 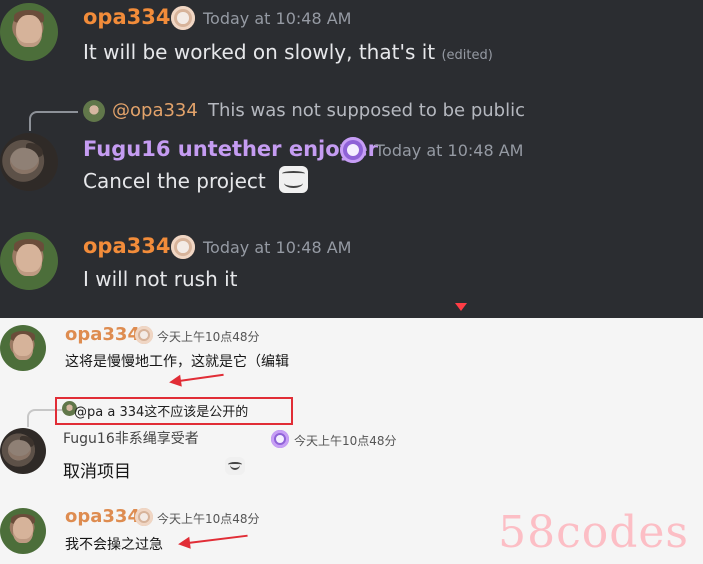 I want to click on message-text: 我不会操之过急, so click(x=114, y=544).